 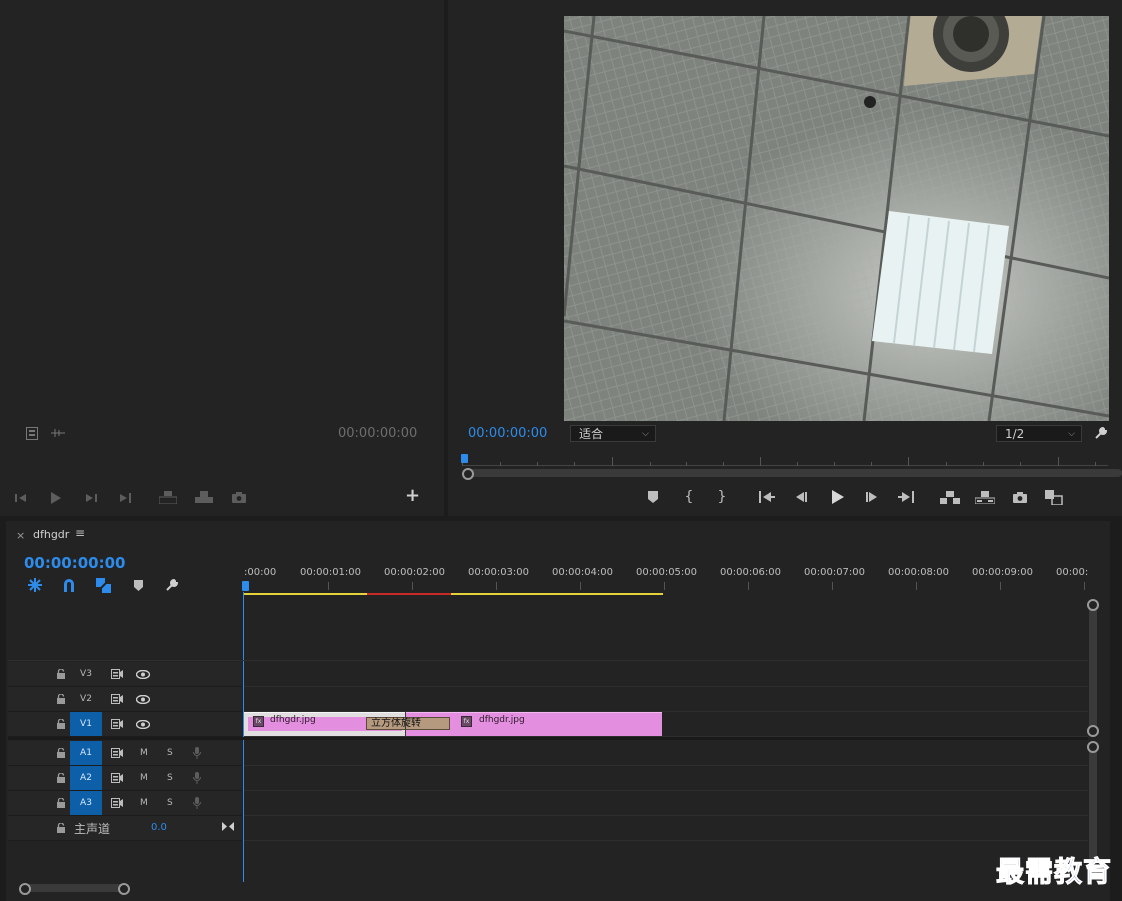 I want to click on vscroll-handle-bottom, so click(x=1093, y=731).